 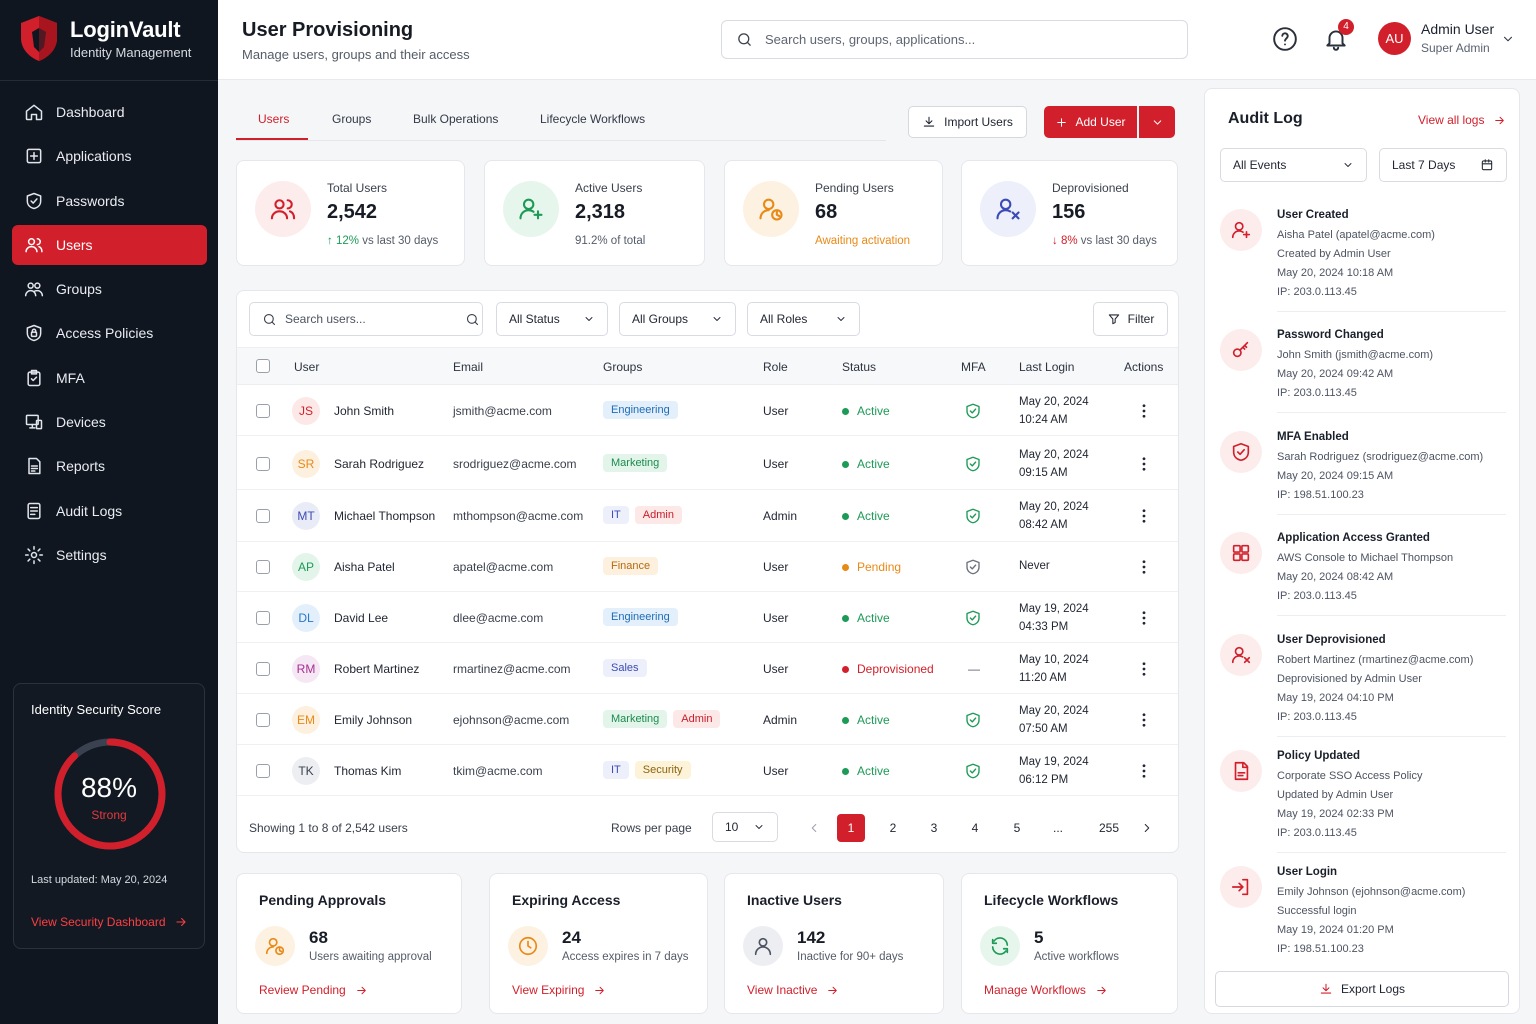 What do you see at coordinates (34, 200) in the screenshot?
I see `shield-check-icon` at bounding box center [34, 200].